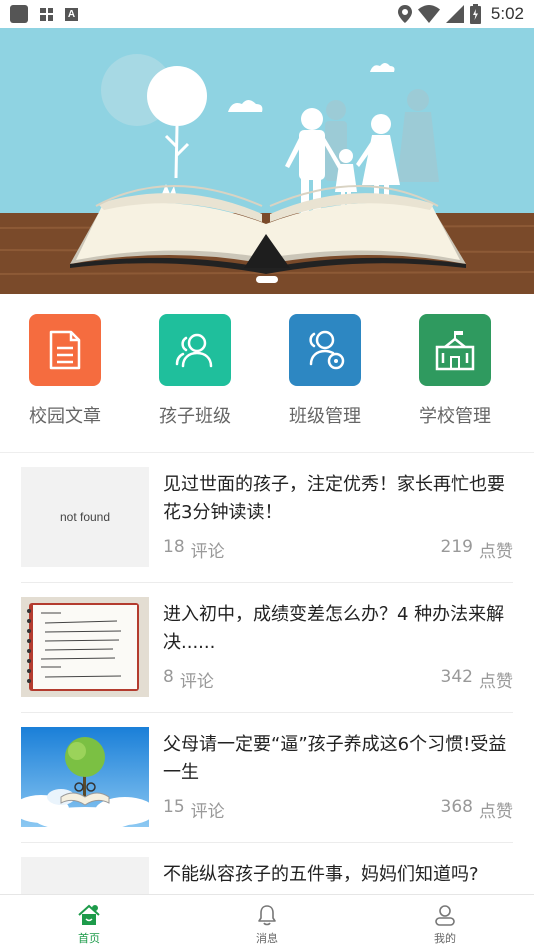 The width and height of the screenshot is (534, 950). What do you see at coordinates (475, 14) in the screenshot?
I see `battery-icon` at bounding box center [475, 14].